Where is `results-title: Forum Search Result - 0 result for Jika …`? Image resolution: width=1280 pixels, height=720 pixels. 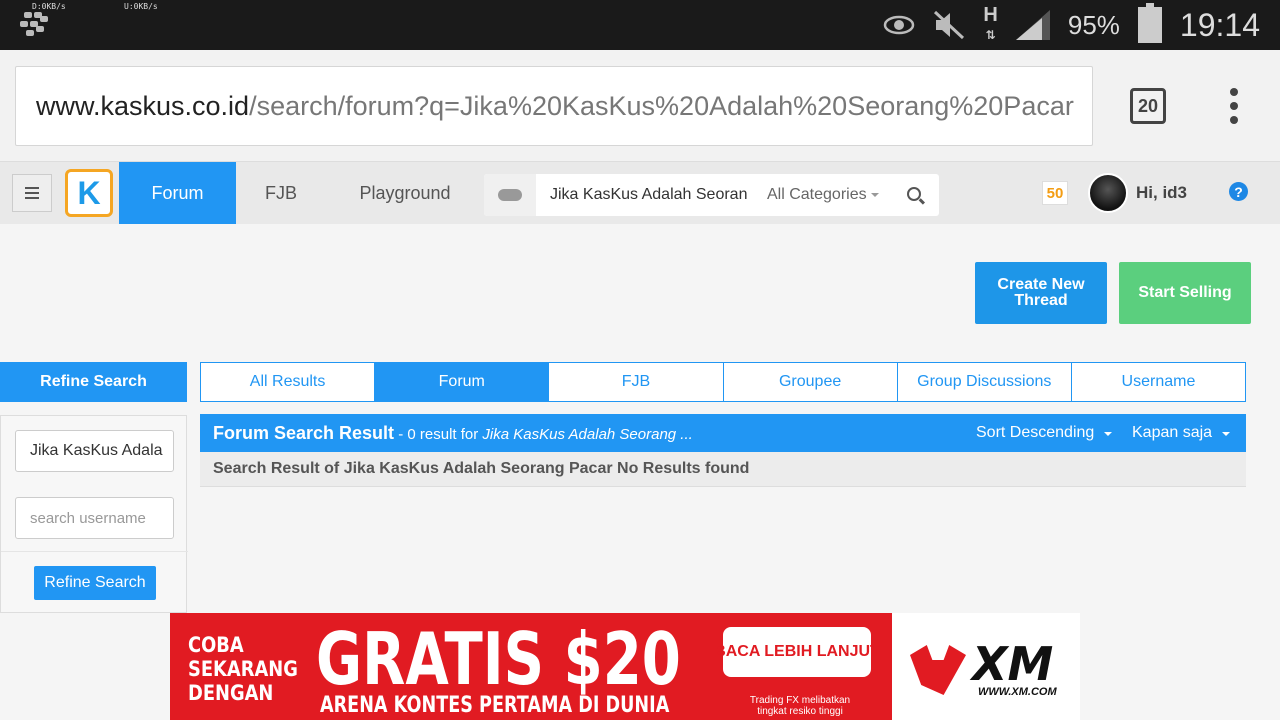
results-title: Forum Search Result - 0 result for Jika … is located at coordinates (453, 433).